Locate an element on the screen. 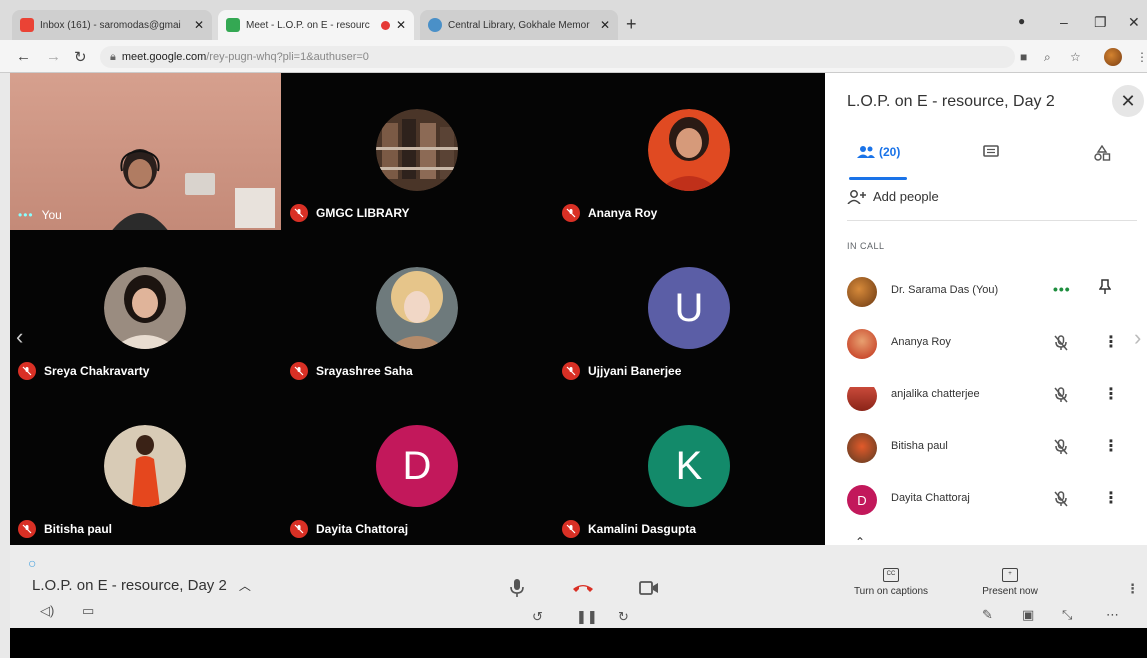  next-page-icon: › is located at coordinates (1137, 338).